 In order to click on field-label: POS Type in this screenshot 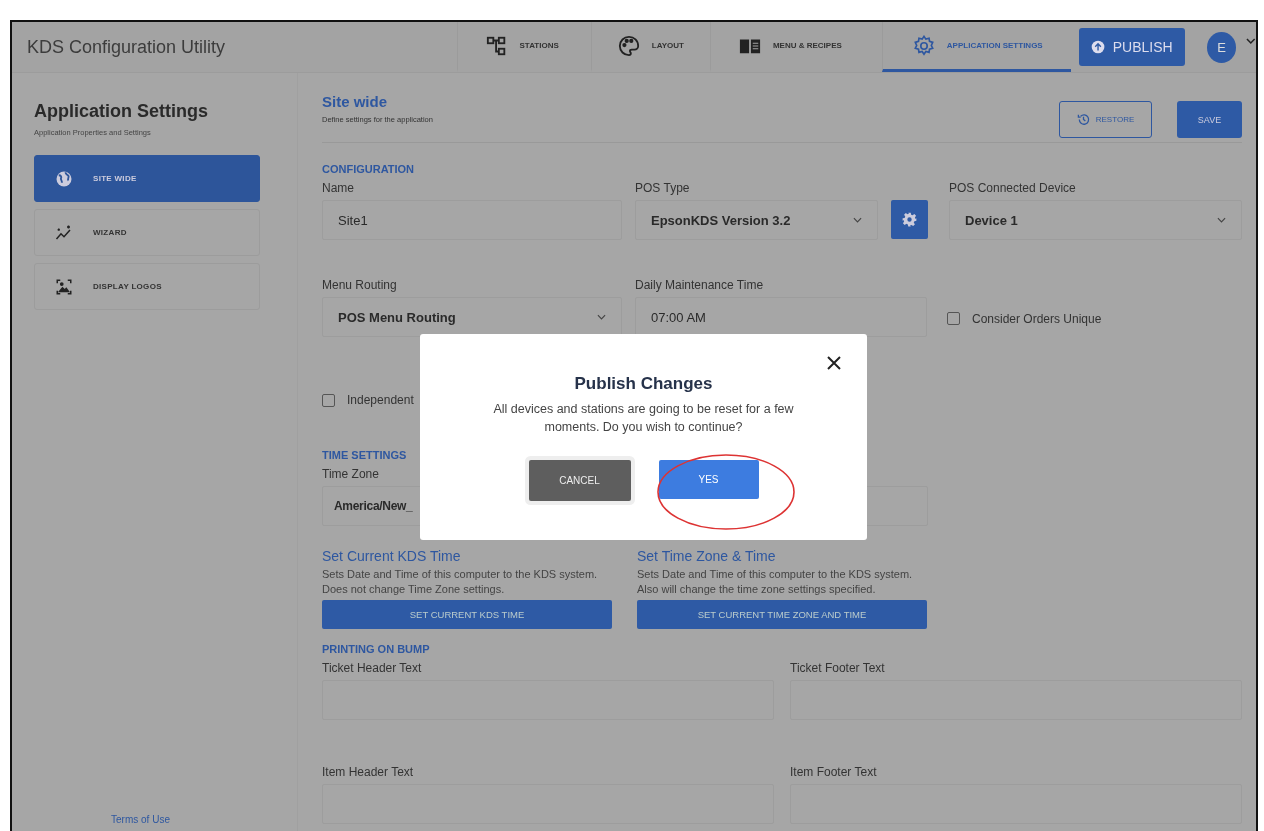, I will do `click(662, 188)`.